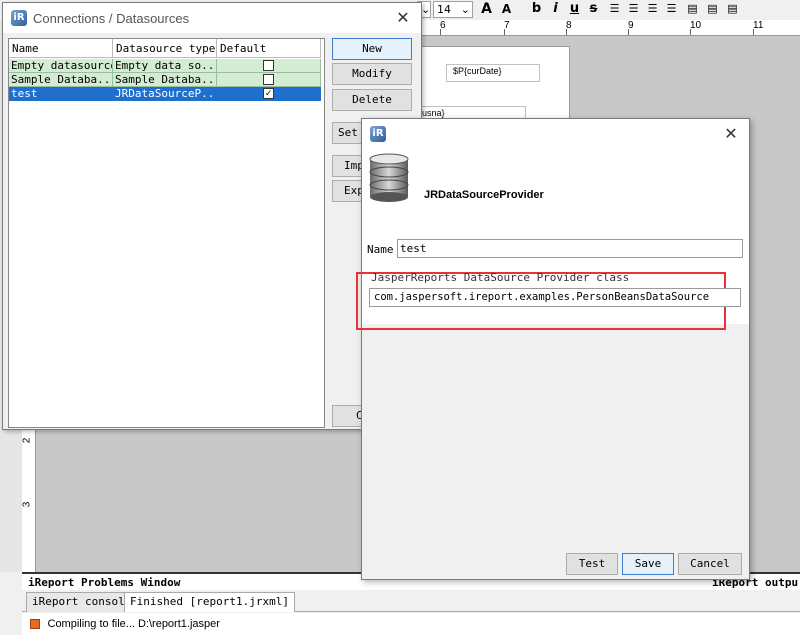 This screenshot has width=800, height=635. What do you see at coordinates (696, 25) in the screenshot?
I see `ruler-tick-label: 10` at bounding box center [696, 25].